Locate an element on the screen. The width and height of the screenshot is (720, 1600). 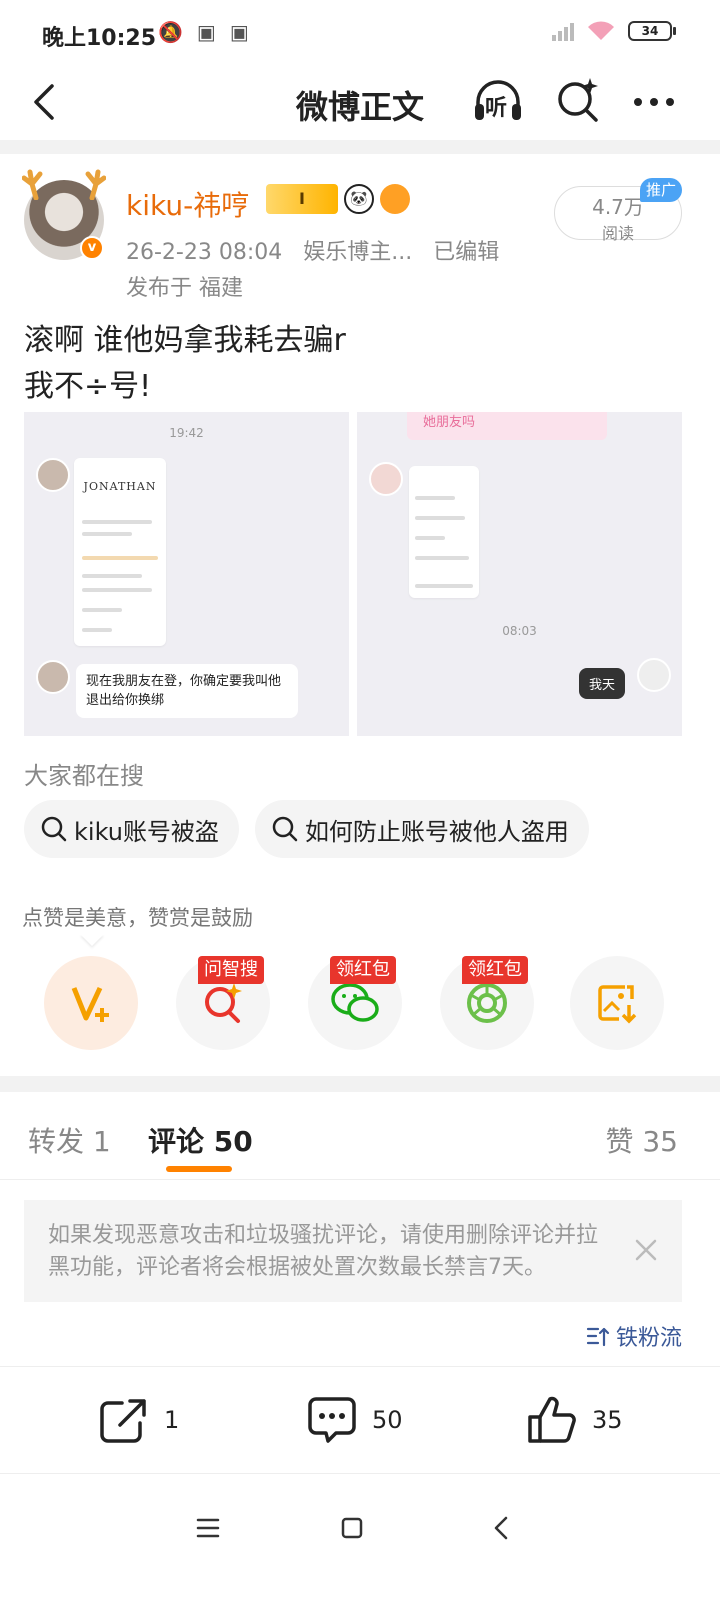
close-icon is located at coordinates (646, 1250).